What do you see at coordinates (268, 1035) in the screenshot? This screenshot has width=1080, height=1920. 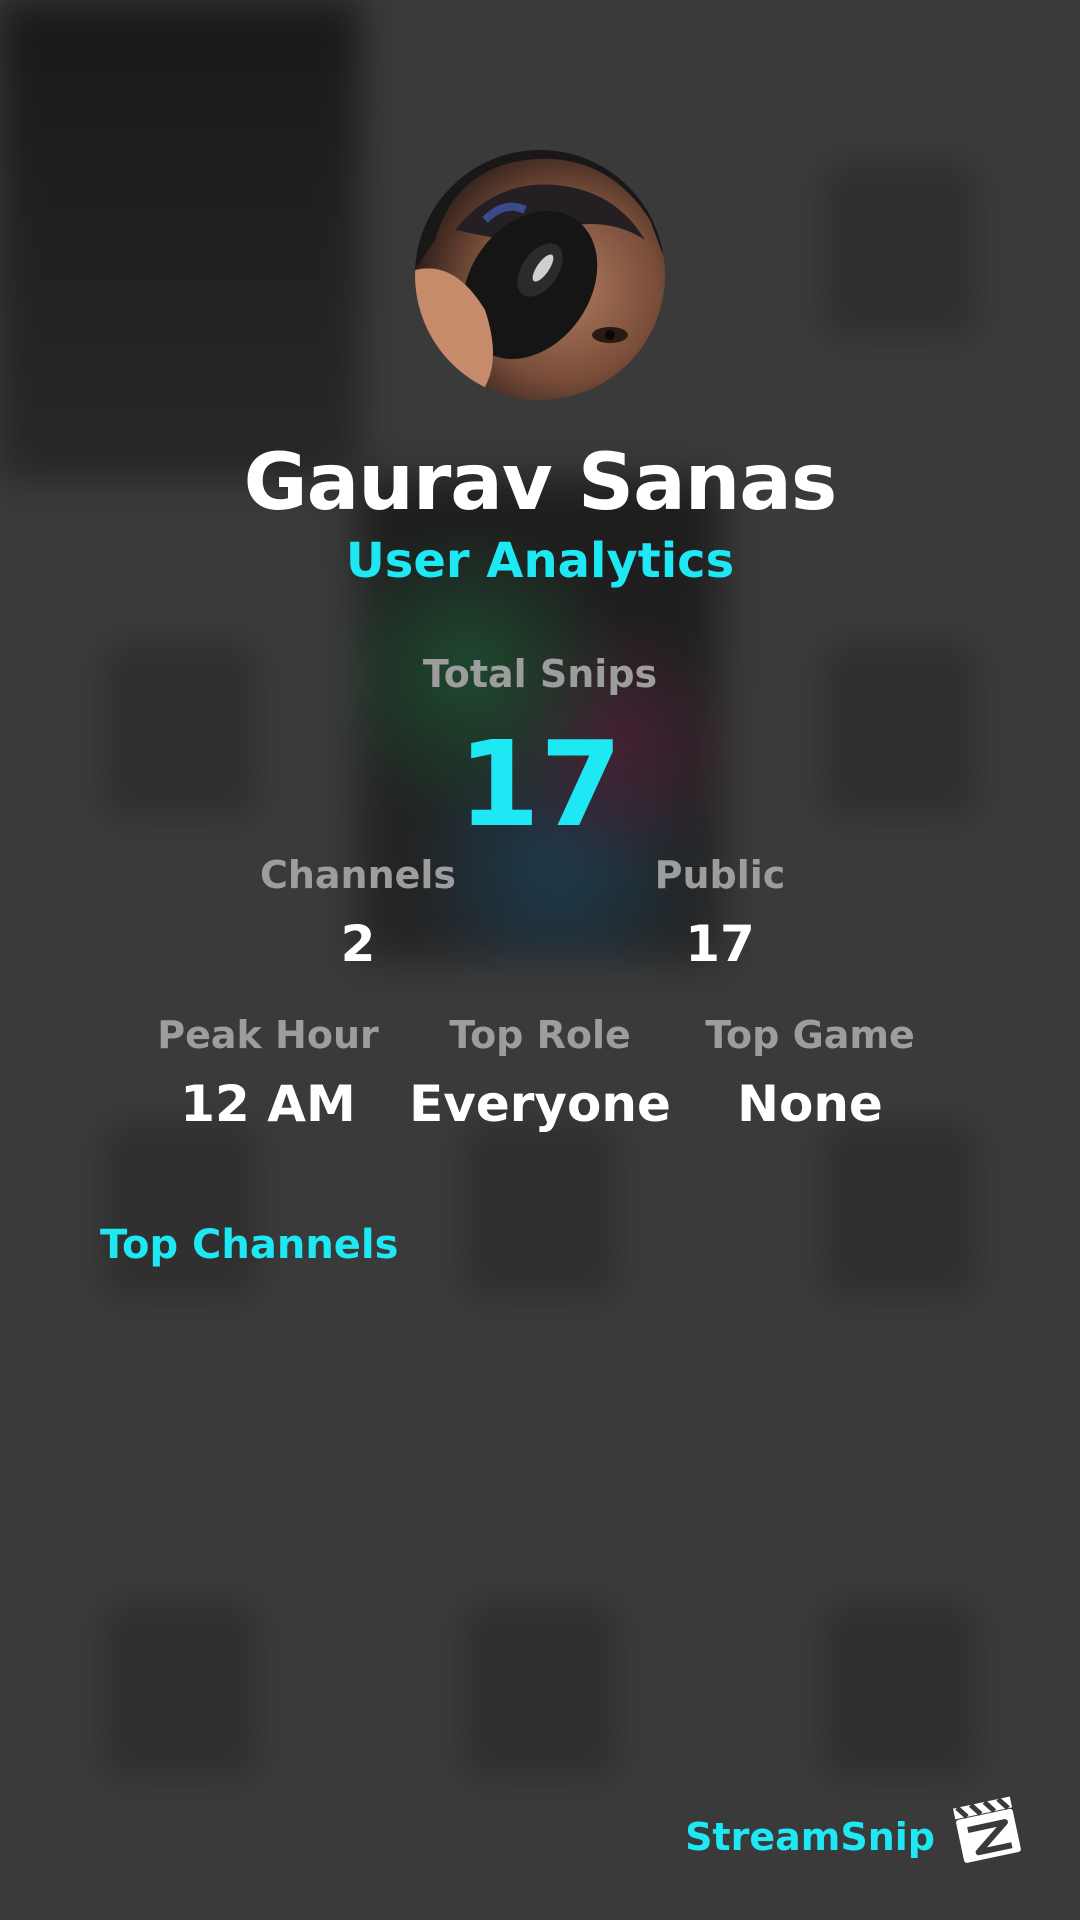 I see `peak-hour-label: Peak Hour` at bounding box center [268, 1035].